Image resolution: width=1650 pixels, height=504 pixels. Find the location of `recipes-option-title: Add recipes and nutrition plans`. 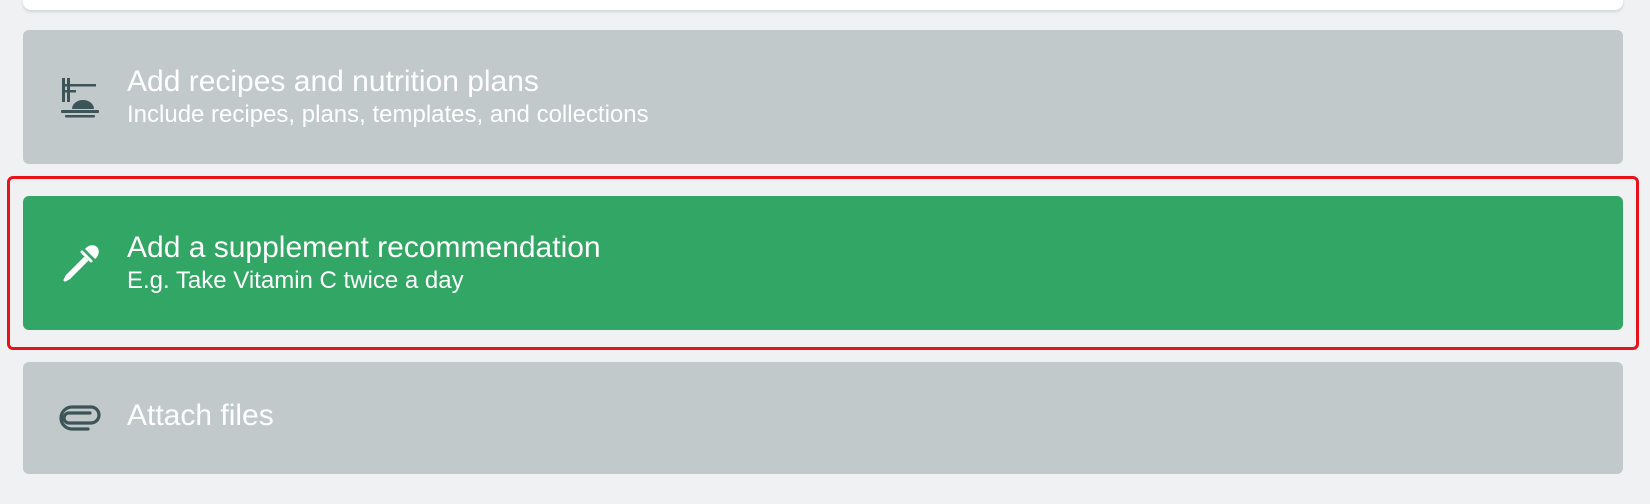

recipes-option-title: Add recipes and nutrition plans is located at coordinates (333, 81).